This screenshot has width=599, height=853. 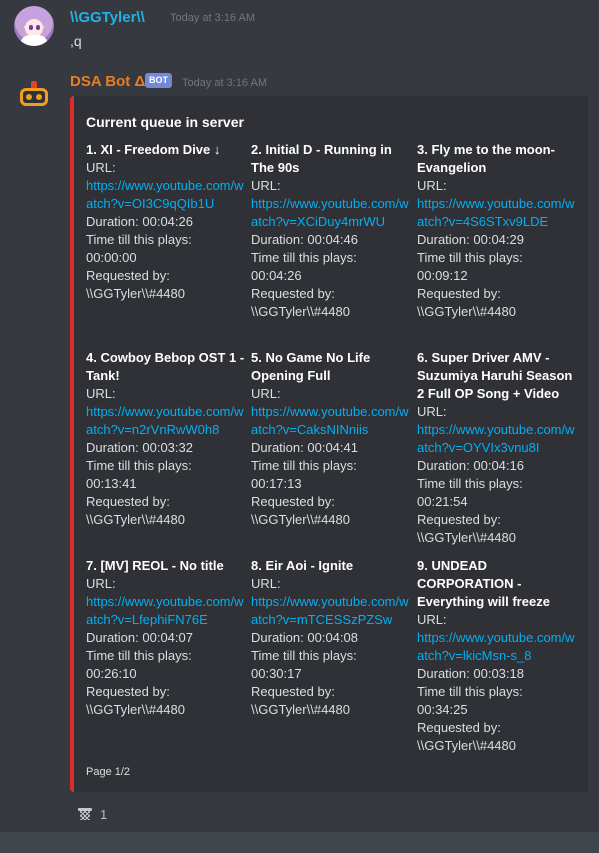 What do you see at coordinates (165, 366) in the screenshot?
I see `song-title: 4. Cowboy Bebop OST 1 - Tank!` at bounding box center [165, 366].